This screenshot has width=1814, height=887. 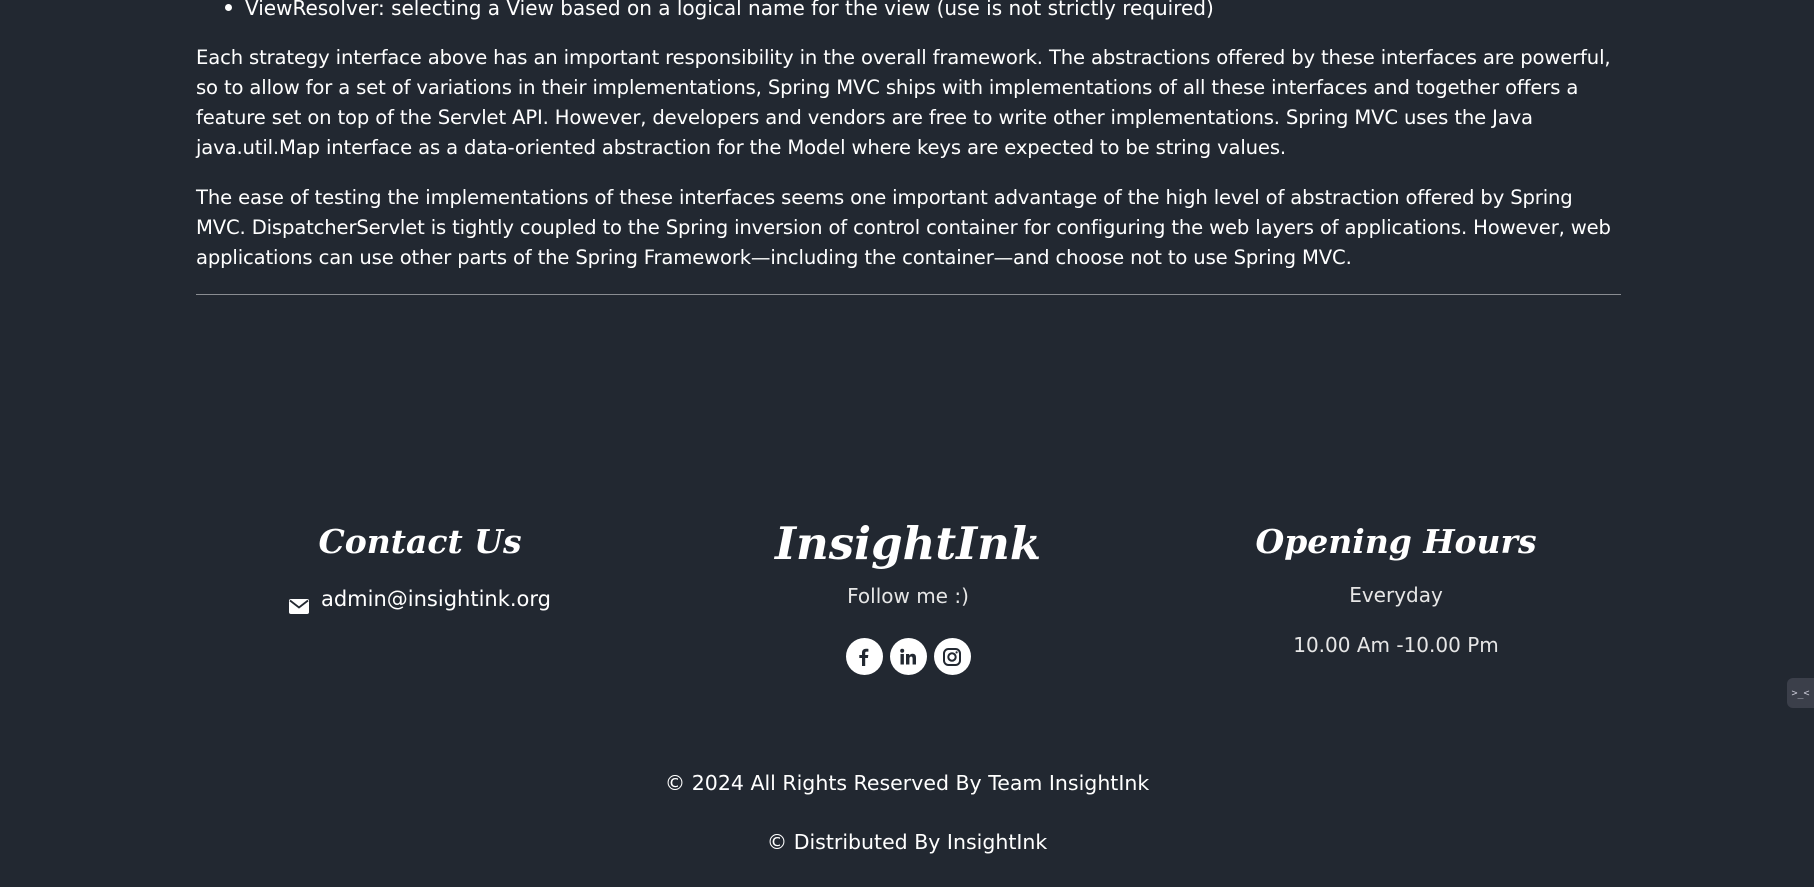 I want to click on footer-contact: Contact Us admin@insightink.org, so click(x=420, y=567).